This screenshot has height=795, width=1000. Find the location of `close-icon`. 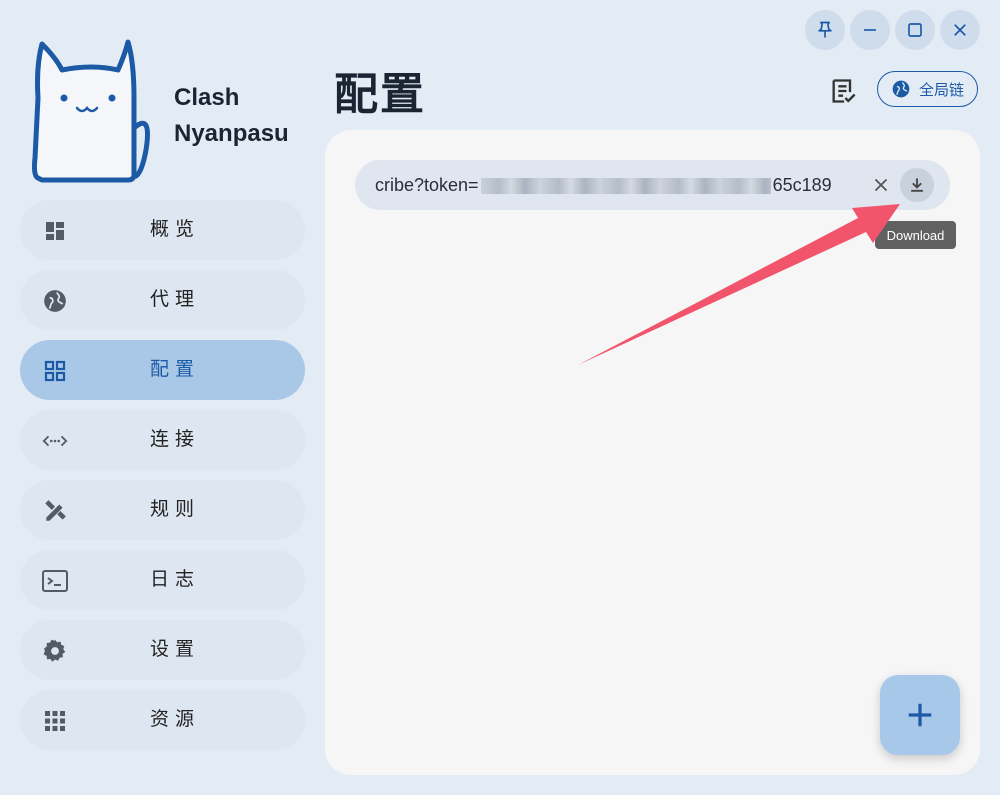

close-icon is located at coordinates (960, 30).